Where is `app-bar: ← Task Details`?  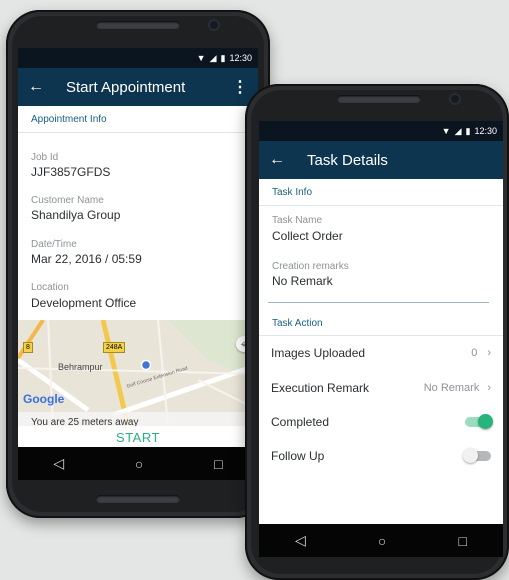 app-bar: ← Task Details is located at coordinates (381, 160).